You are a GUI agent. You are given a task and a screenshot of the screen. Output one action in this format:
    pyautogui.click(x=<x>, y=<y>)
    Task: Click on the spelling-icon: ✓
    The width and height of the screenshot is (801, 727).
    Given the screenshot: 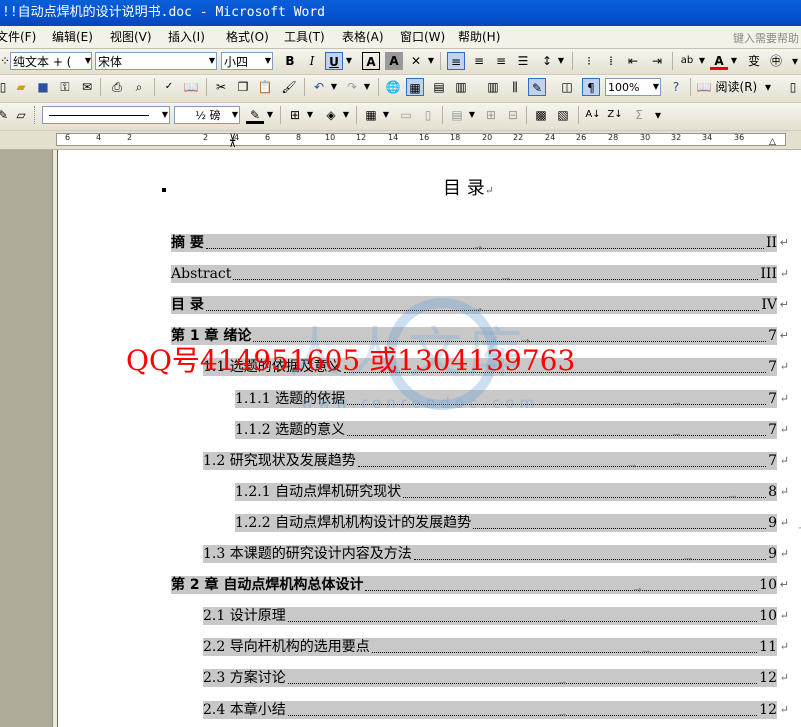 What is the action you would take?
    pyautogui.click(x=169, y=87)
    